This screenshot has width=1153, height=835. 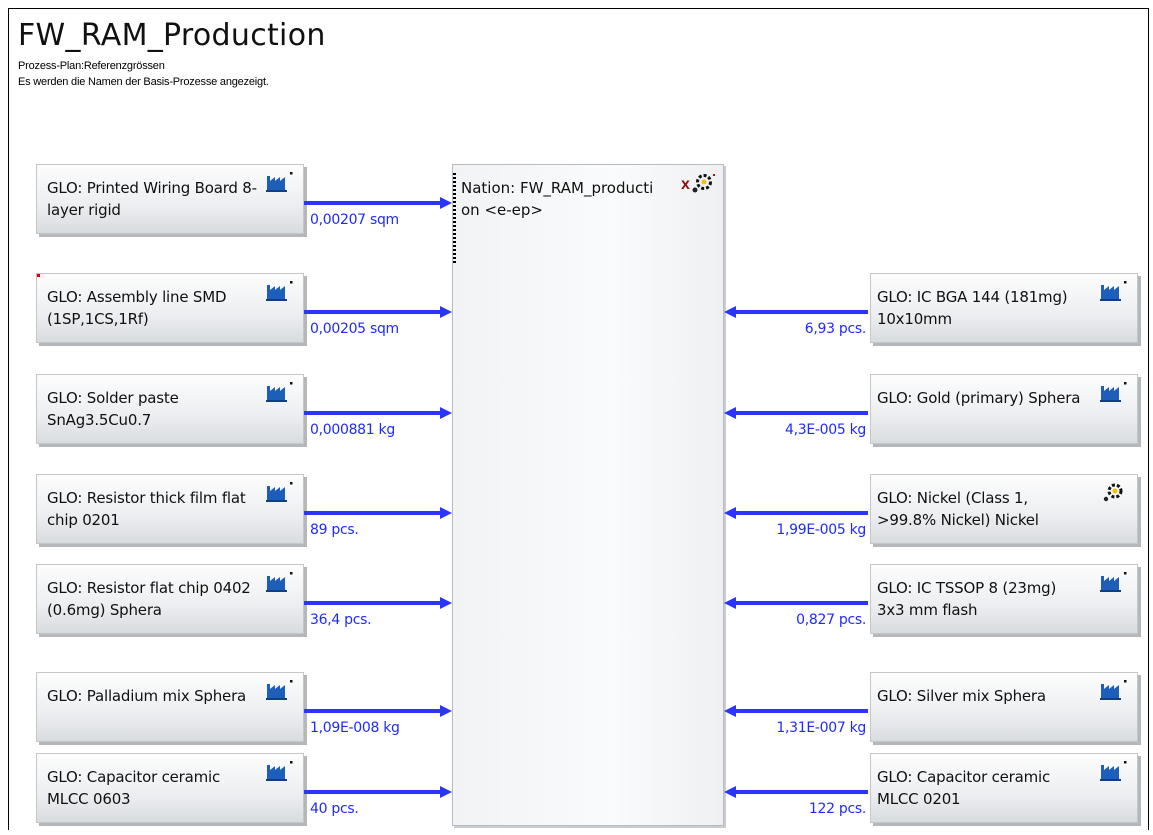 What do you see at coordinates (38, 275) in the screenshot?
I see `marker-dot` at bounding box center [38, 275].